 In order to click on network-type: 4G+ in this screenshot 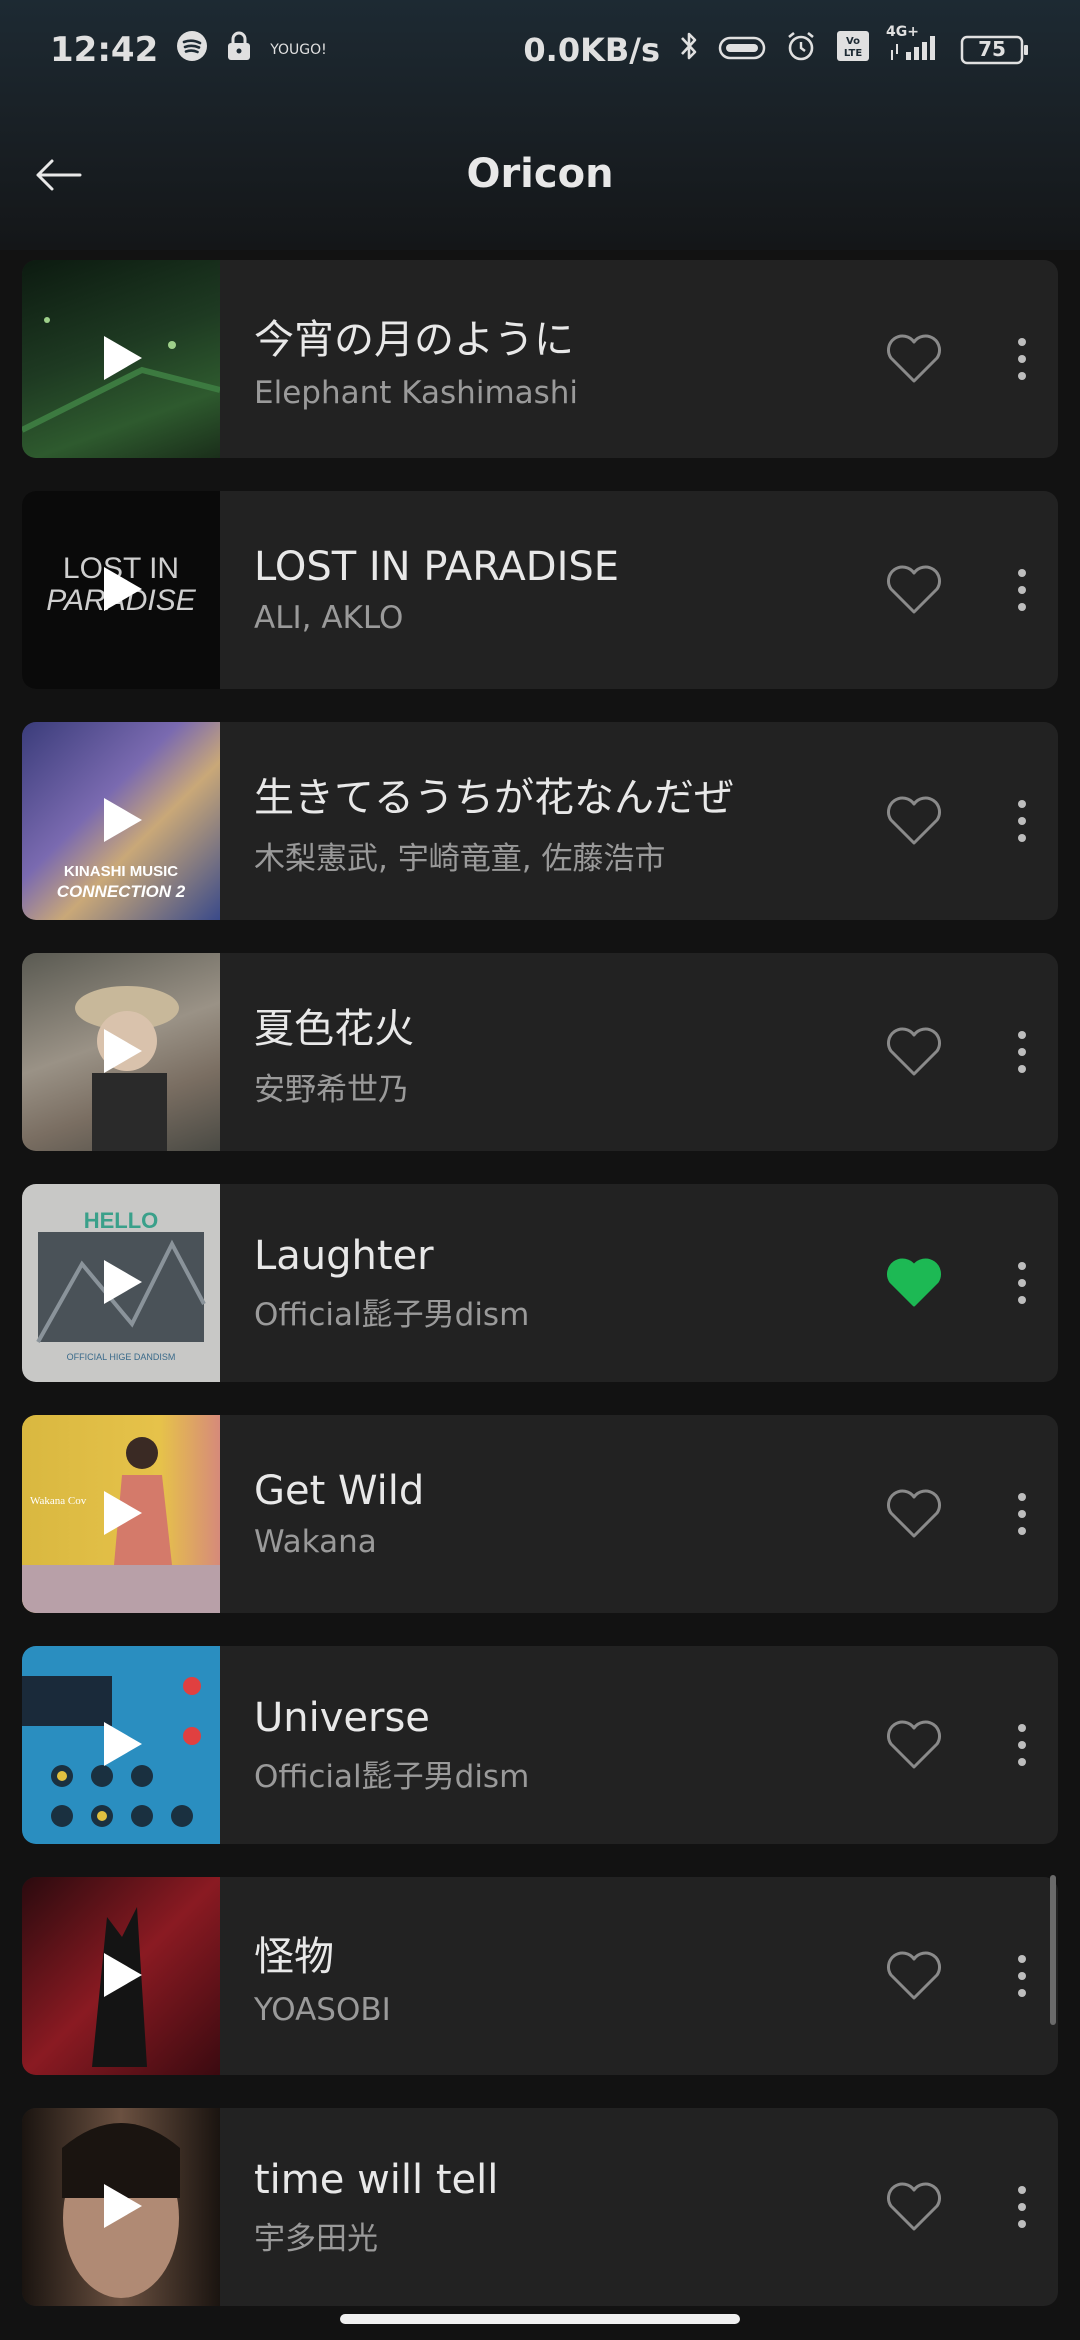, I will do `click(902, 32)`.